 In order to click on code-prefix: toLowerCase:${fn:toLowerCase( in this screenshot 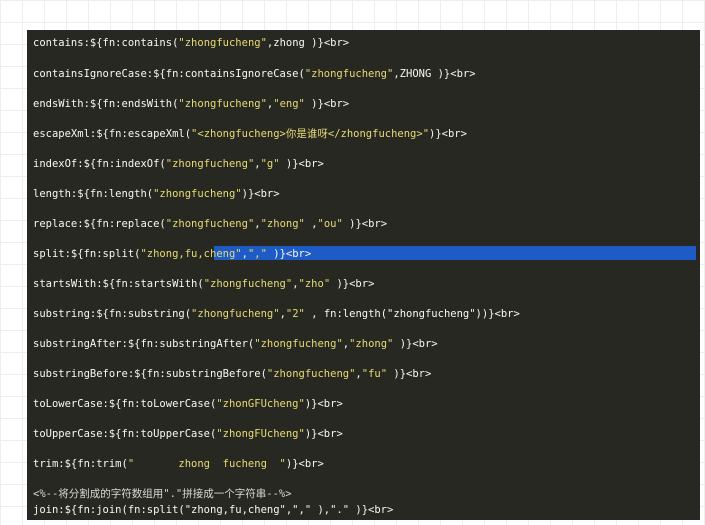, I will do `click(125, 404)`.